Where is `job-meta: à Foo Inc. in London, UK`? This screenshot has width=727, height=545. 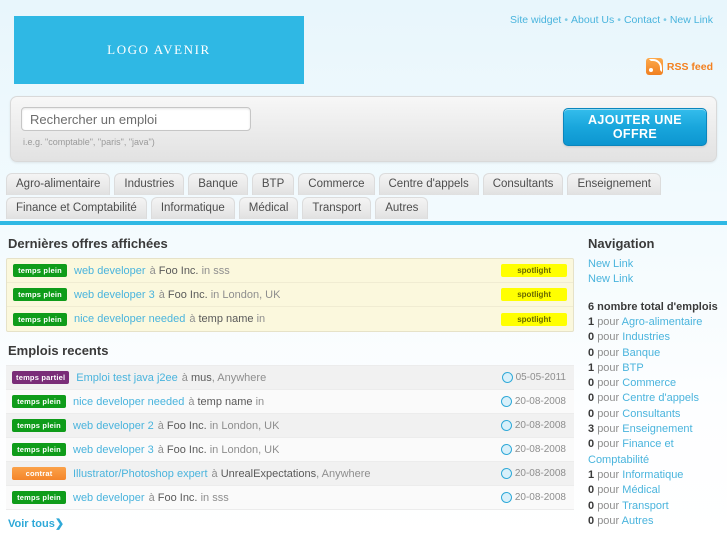
job-meta: à Foo Inc. in London, UK is located at coordinates (219, 426).